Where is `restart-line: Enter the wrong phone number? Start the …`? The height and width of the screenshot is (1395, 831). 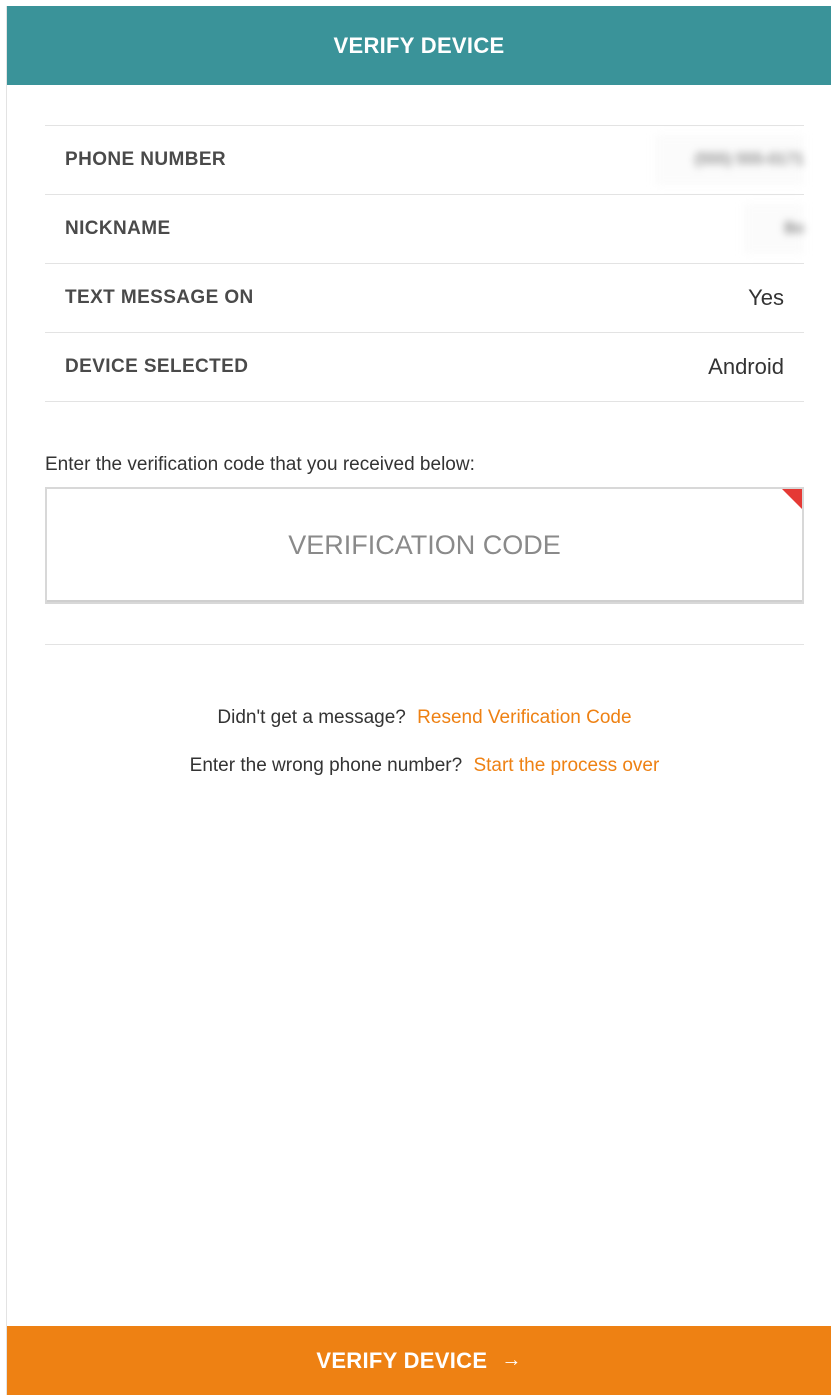 restart-line: Enter the wrong phone number? Start the … is located at coordinates (424, 766).